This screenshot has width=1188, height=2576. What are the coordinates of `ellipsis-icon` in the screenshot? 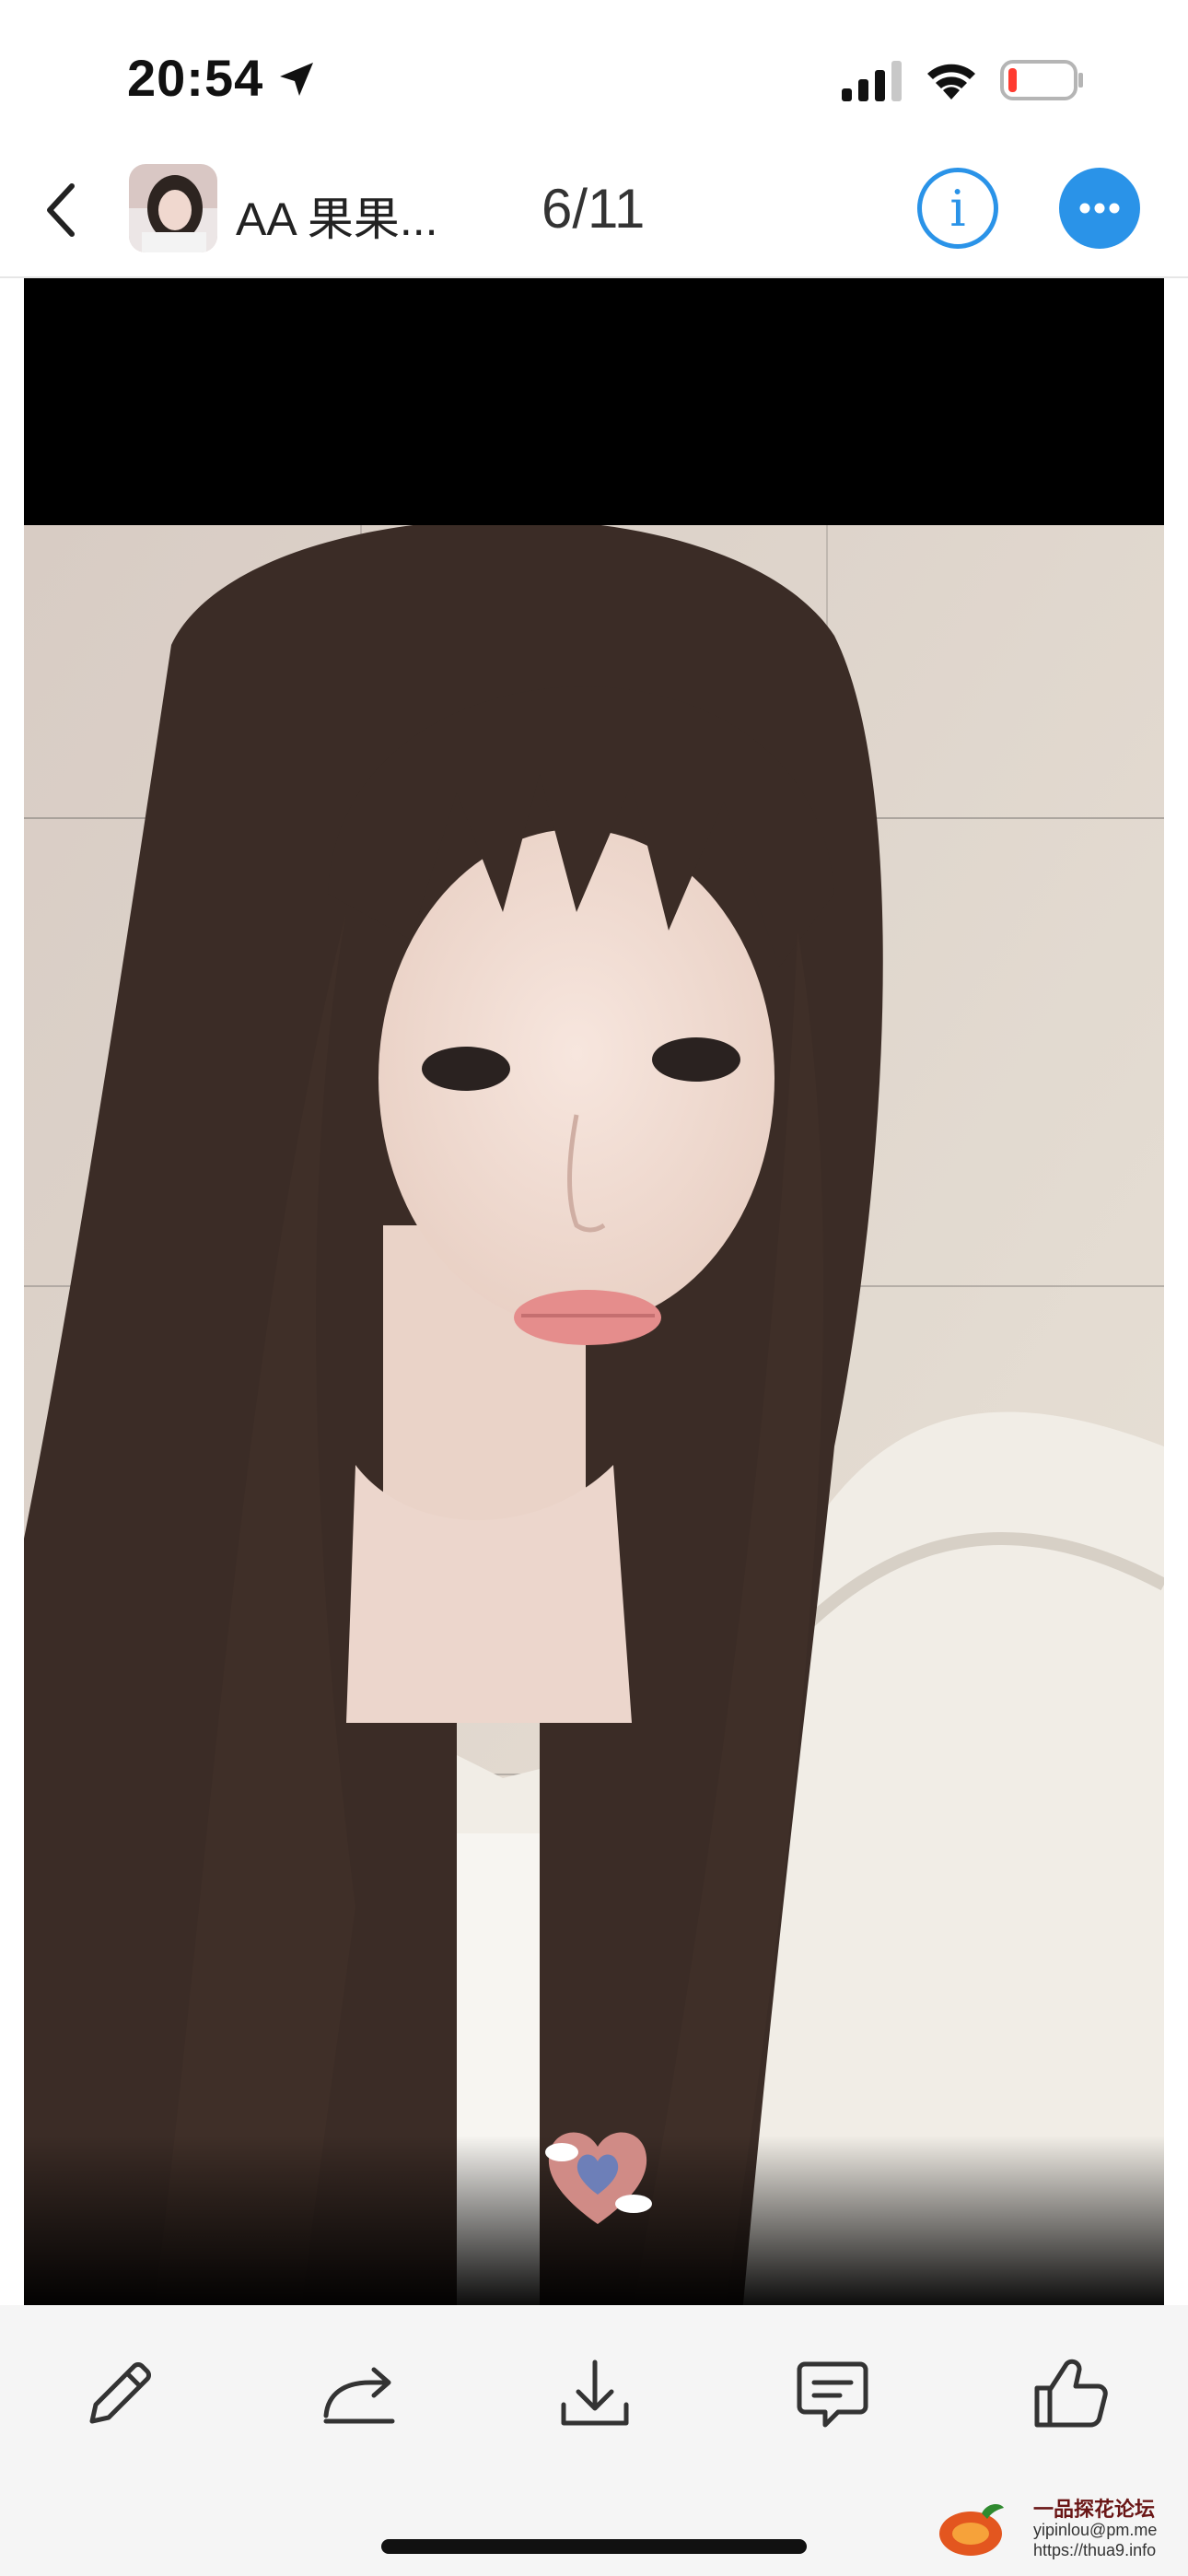 It's located at (1099, 208).